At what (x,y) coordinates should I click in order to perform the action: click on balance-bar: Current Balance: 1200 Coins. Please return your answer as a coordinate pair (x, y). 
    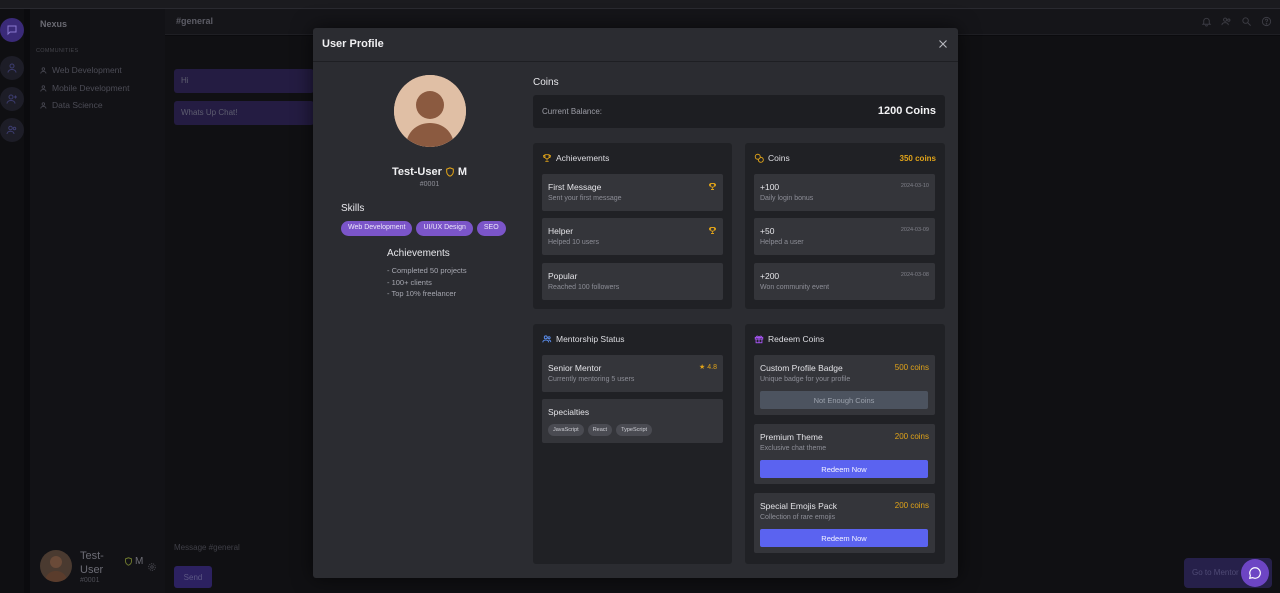
    Looking at the image, I should click on (739, 111).